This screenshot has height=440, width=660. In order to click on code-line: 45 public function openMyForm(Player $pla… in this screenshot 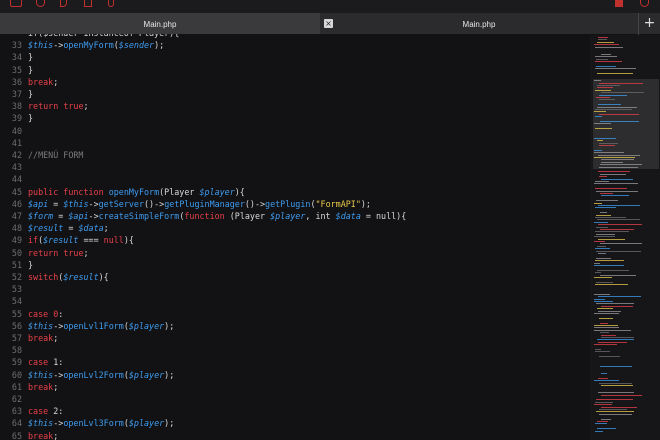, I will do `click(122, 192)`.